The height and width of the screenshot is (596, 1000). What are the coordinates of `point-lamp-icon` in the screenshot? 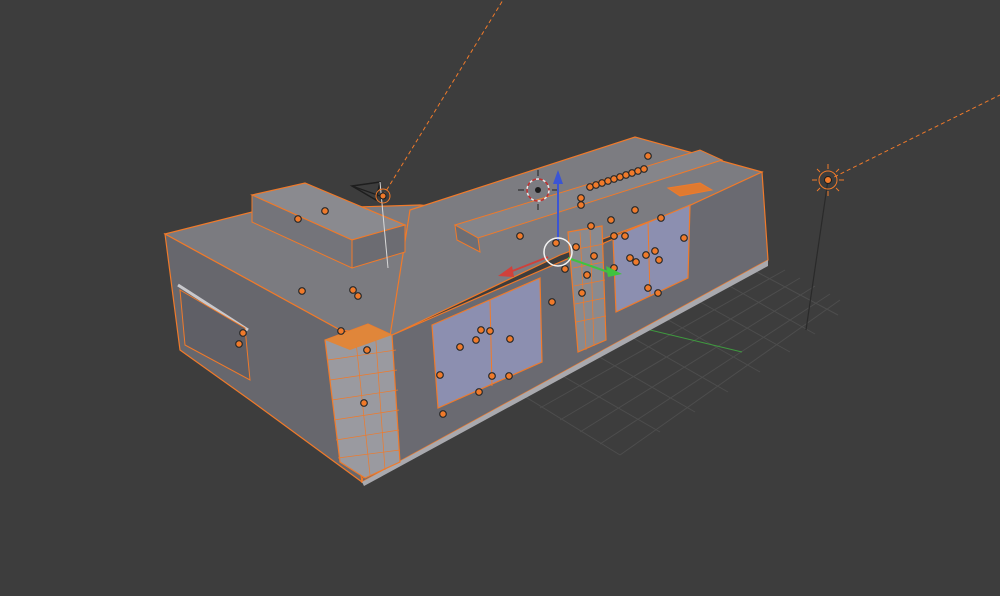 It's located at (828, 180).